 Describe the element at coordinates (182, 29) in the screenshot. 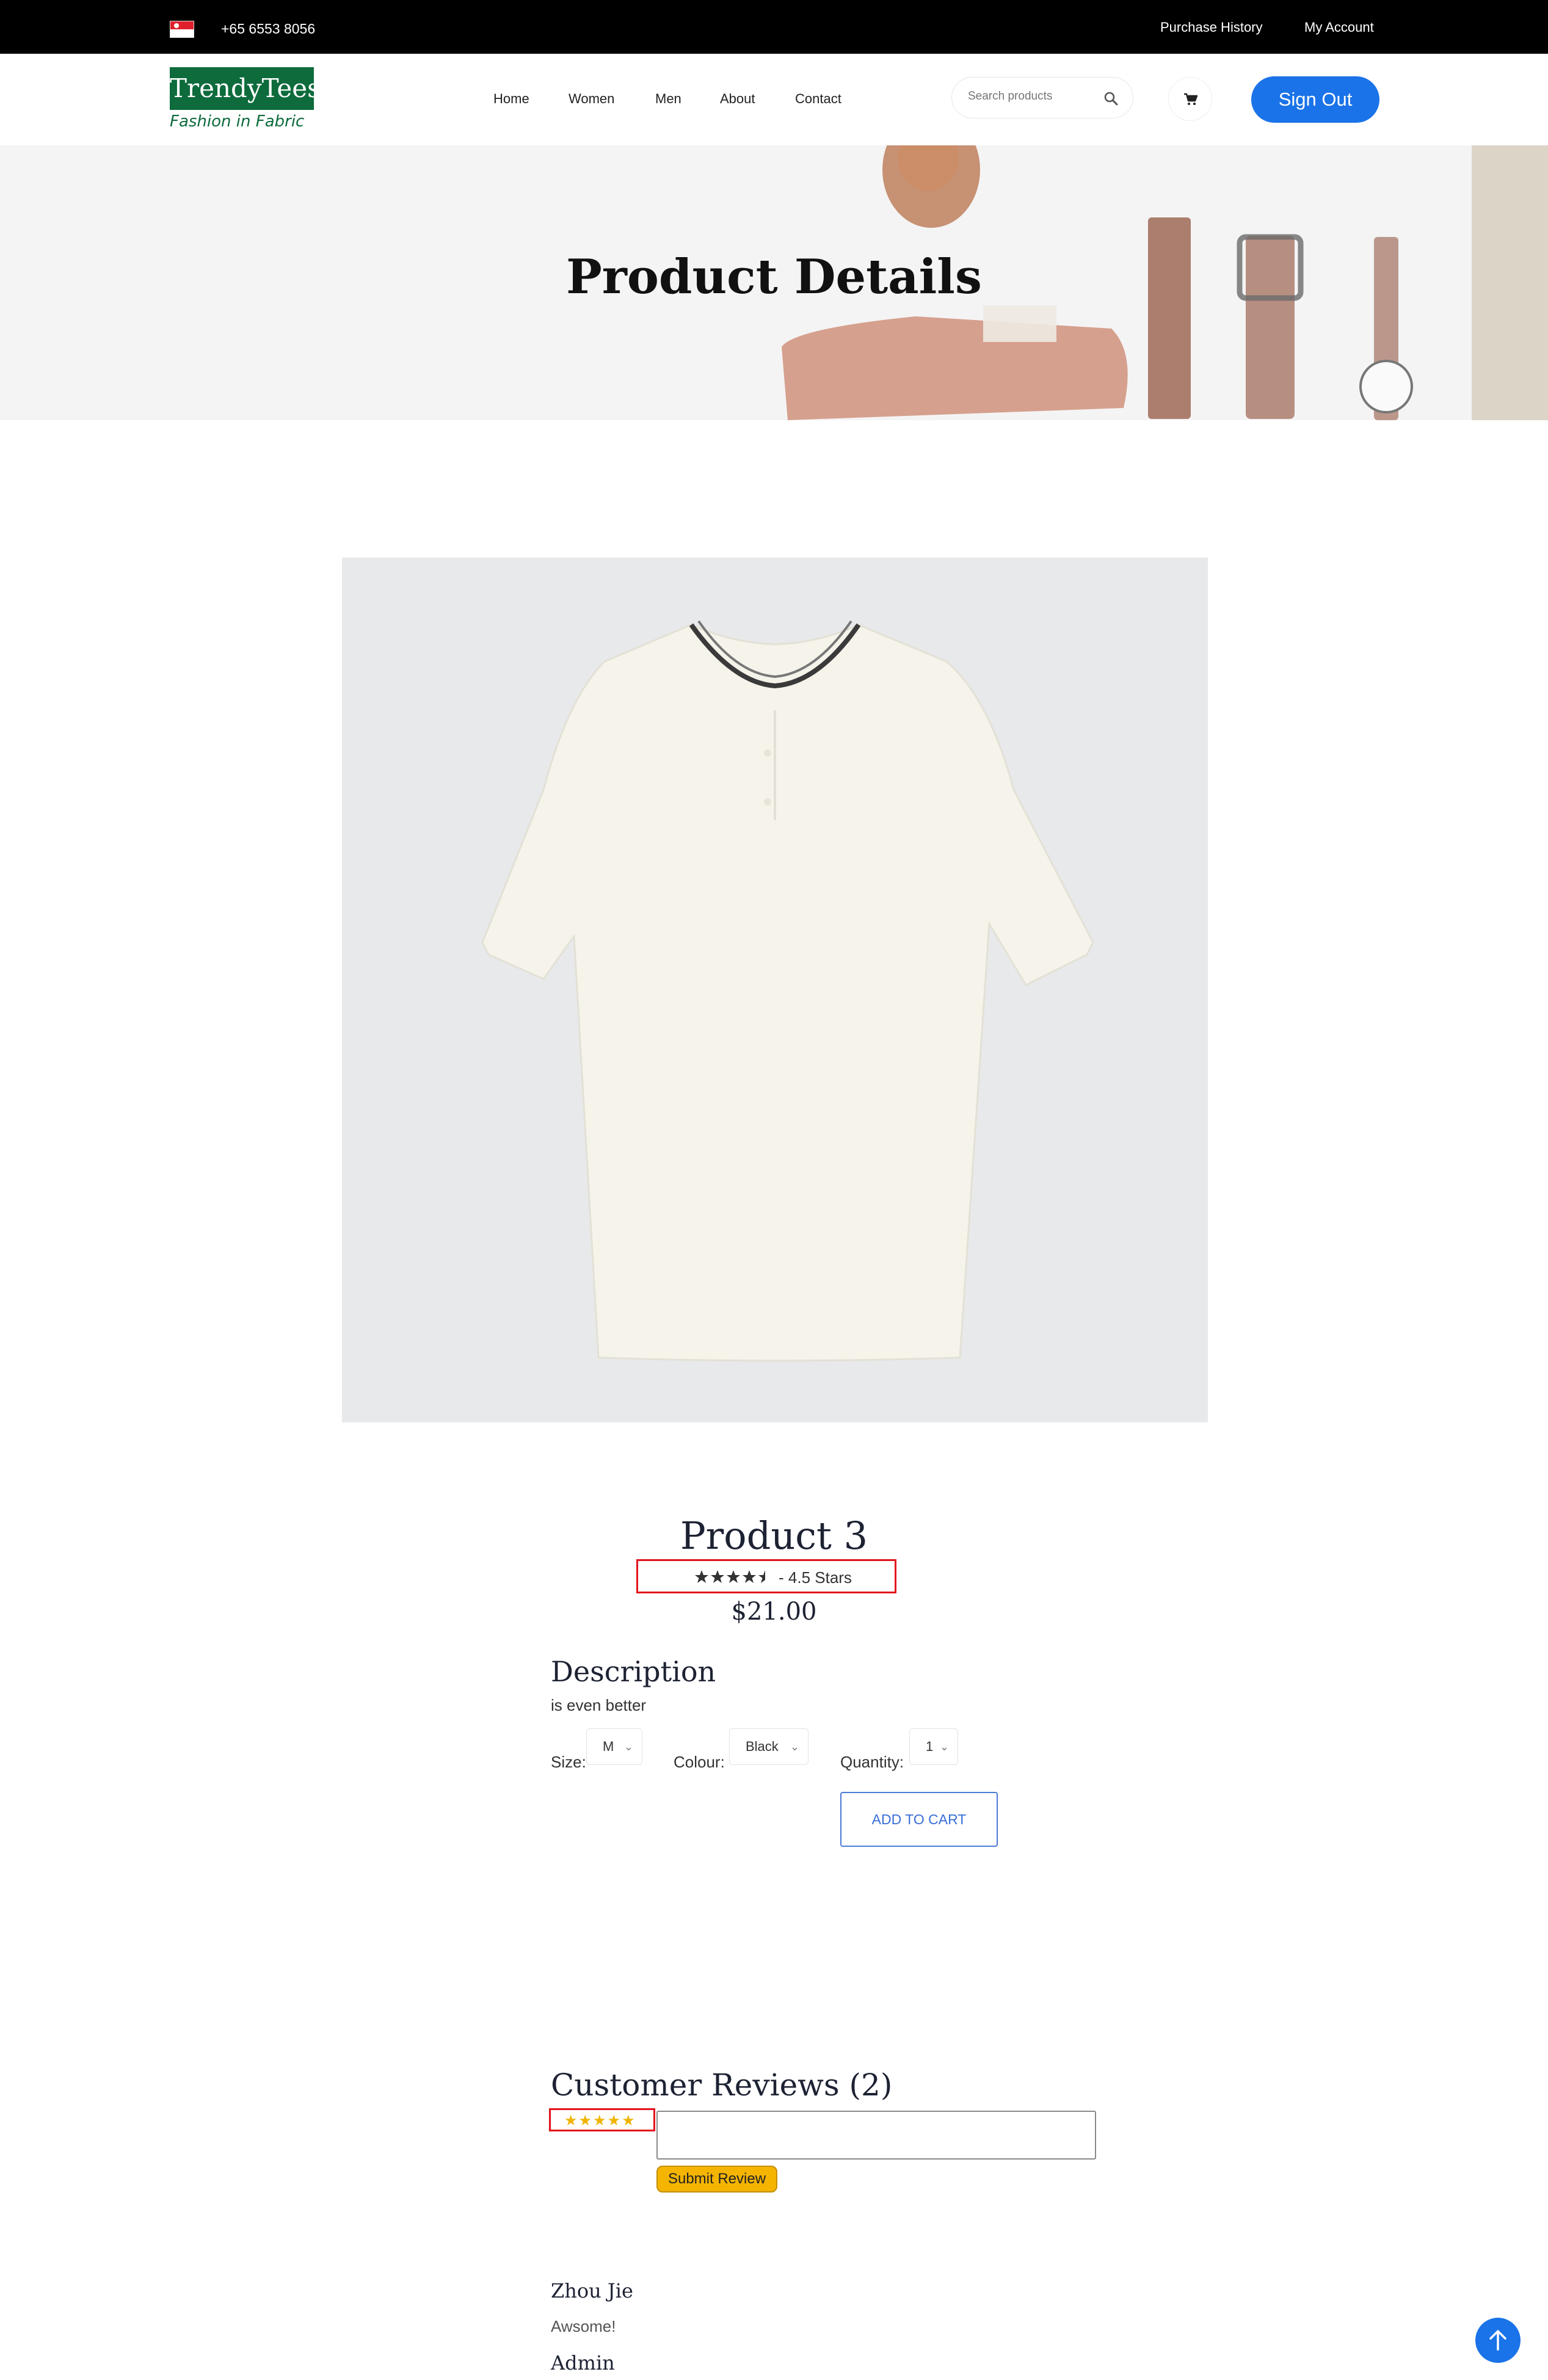

I see `singapore-flag-icon` at that location.